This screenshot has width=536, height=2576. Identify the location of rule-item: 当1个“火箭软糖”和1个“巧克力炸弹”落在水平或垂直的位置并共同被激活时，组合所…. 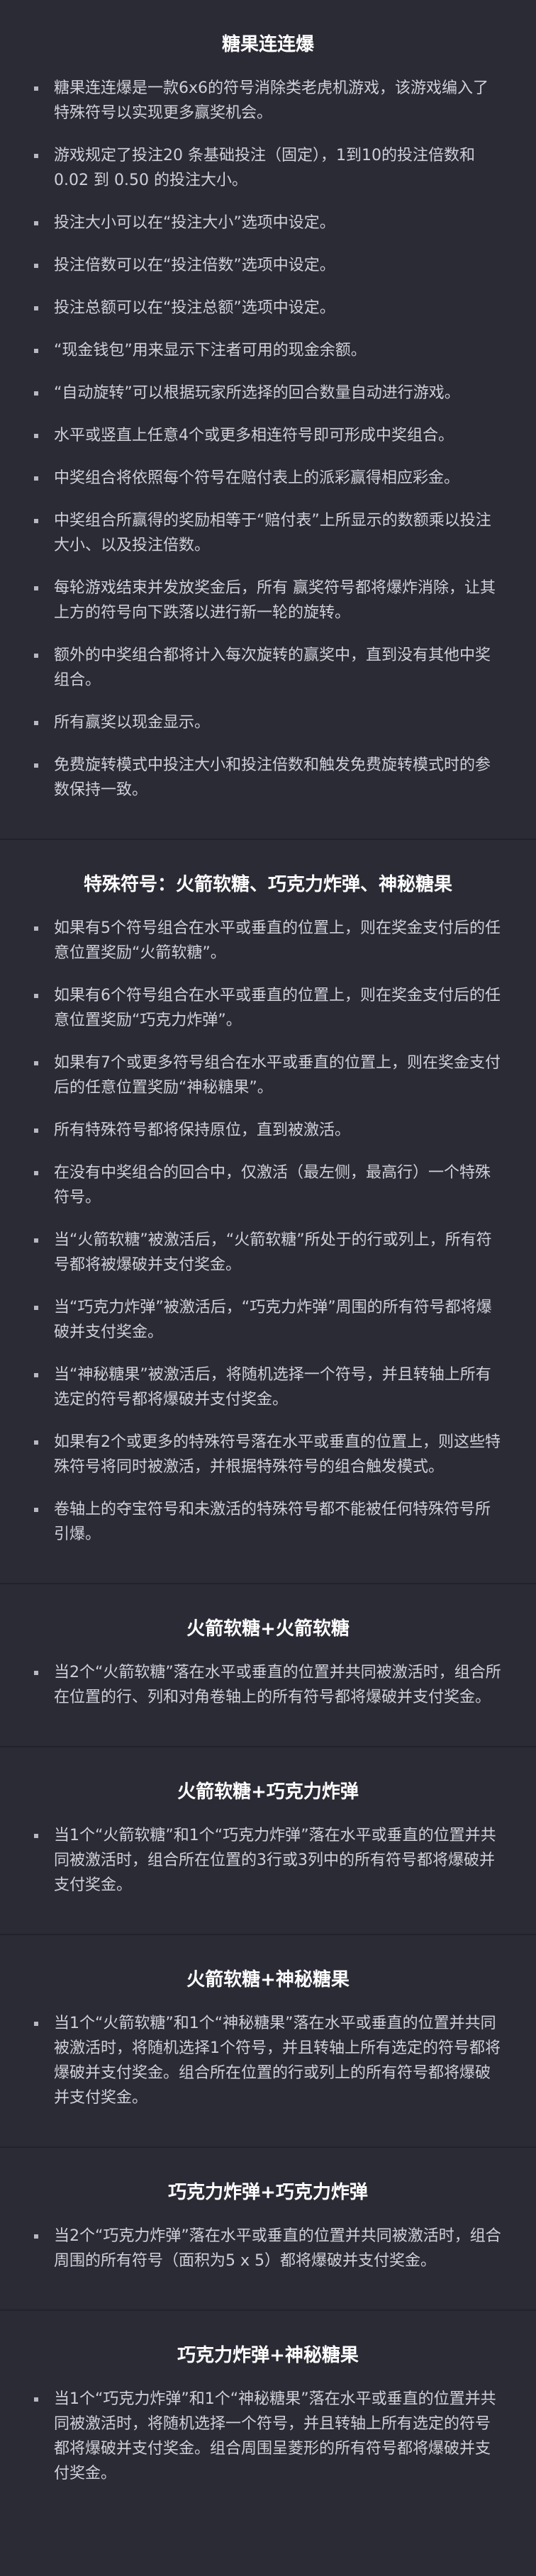
(268, 1861).